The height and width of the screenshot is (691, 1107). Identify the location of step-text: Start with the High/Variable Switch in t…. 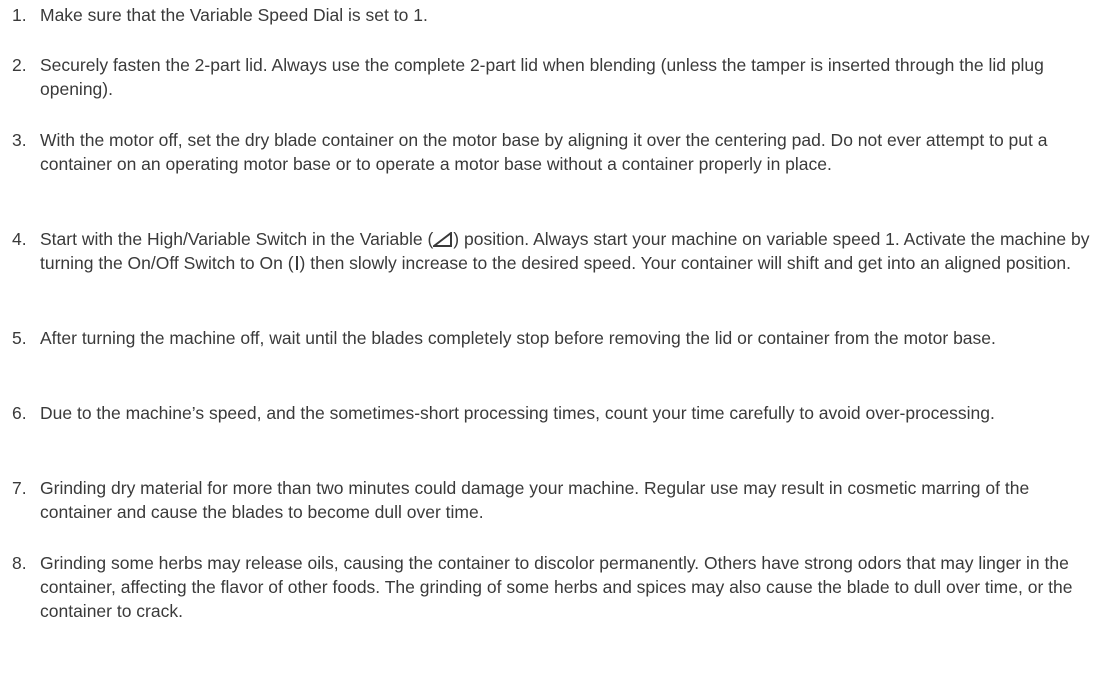
(568, 251).